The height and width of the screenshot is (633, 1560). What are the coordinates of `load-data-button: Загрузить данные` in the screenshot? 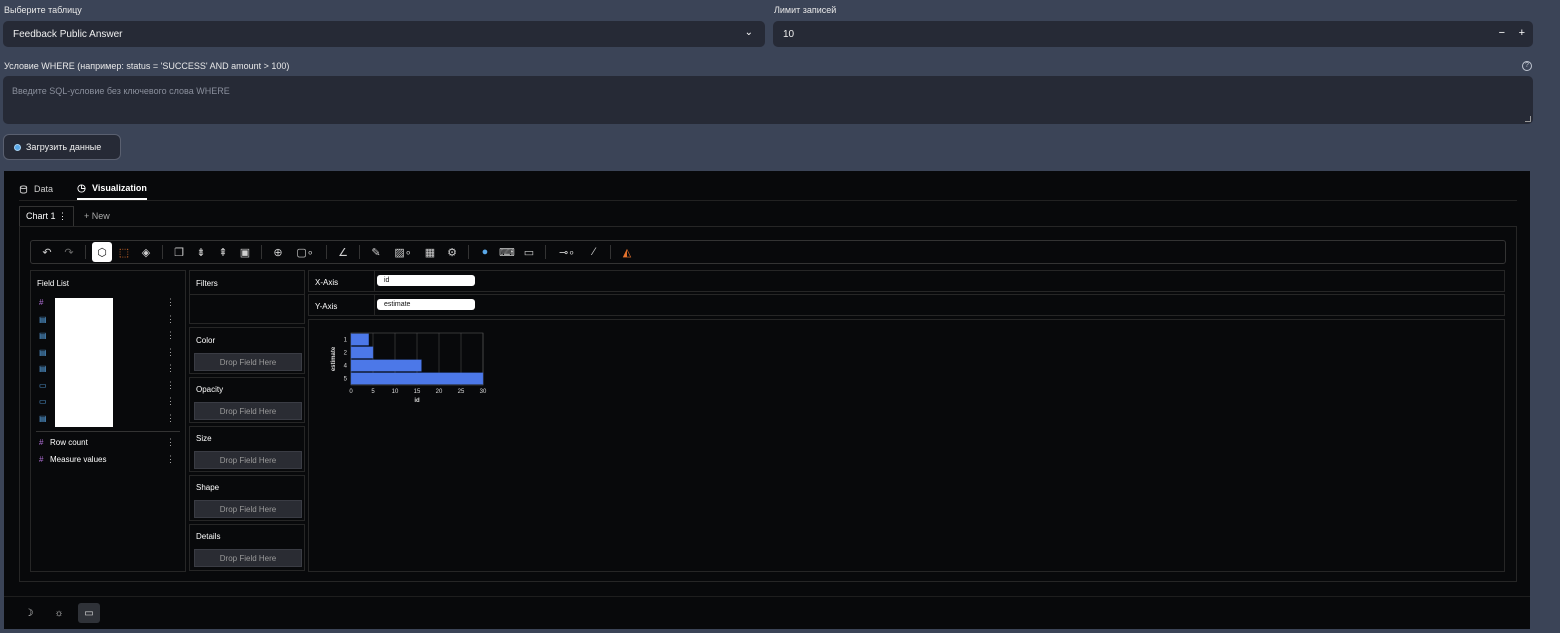 It's located at (62, 147).